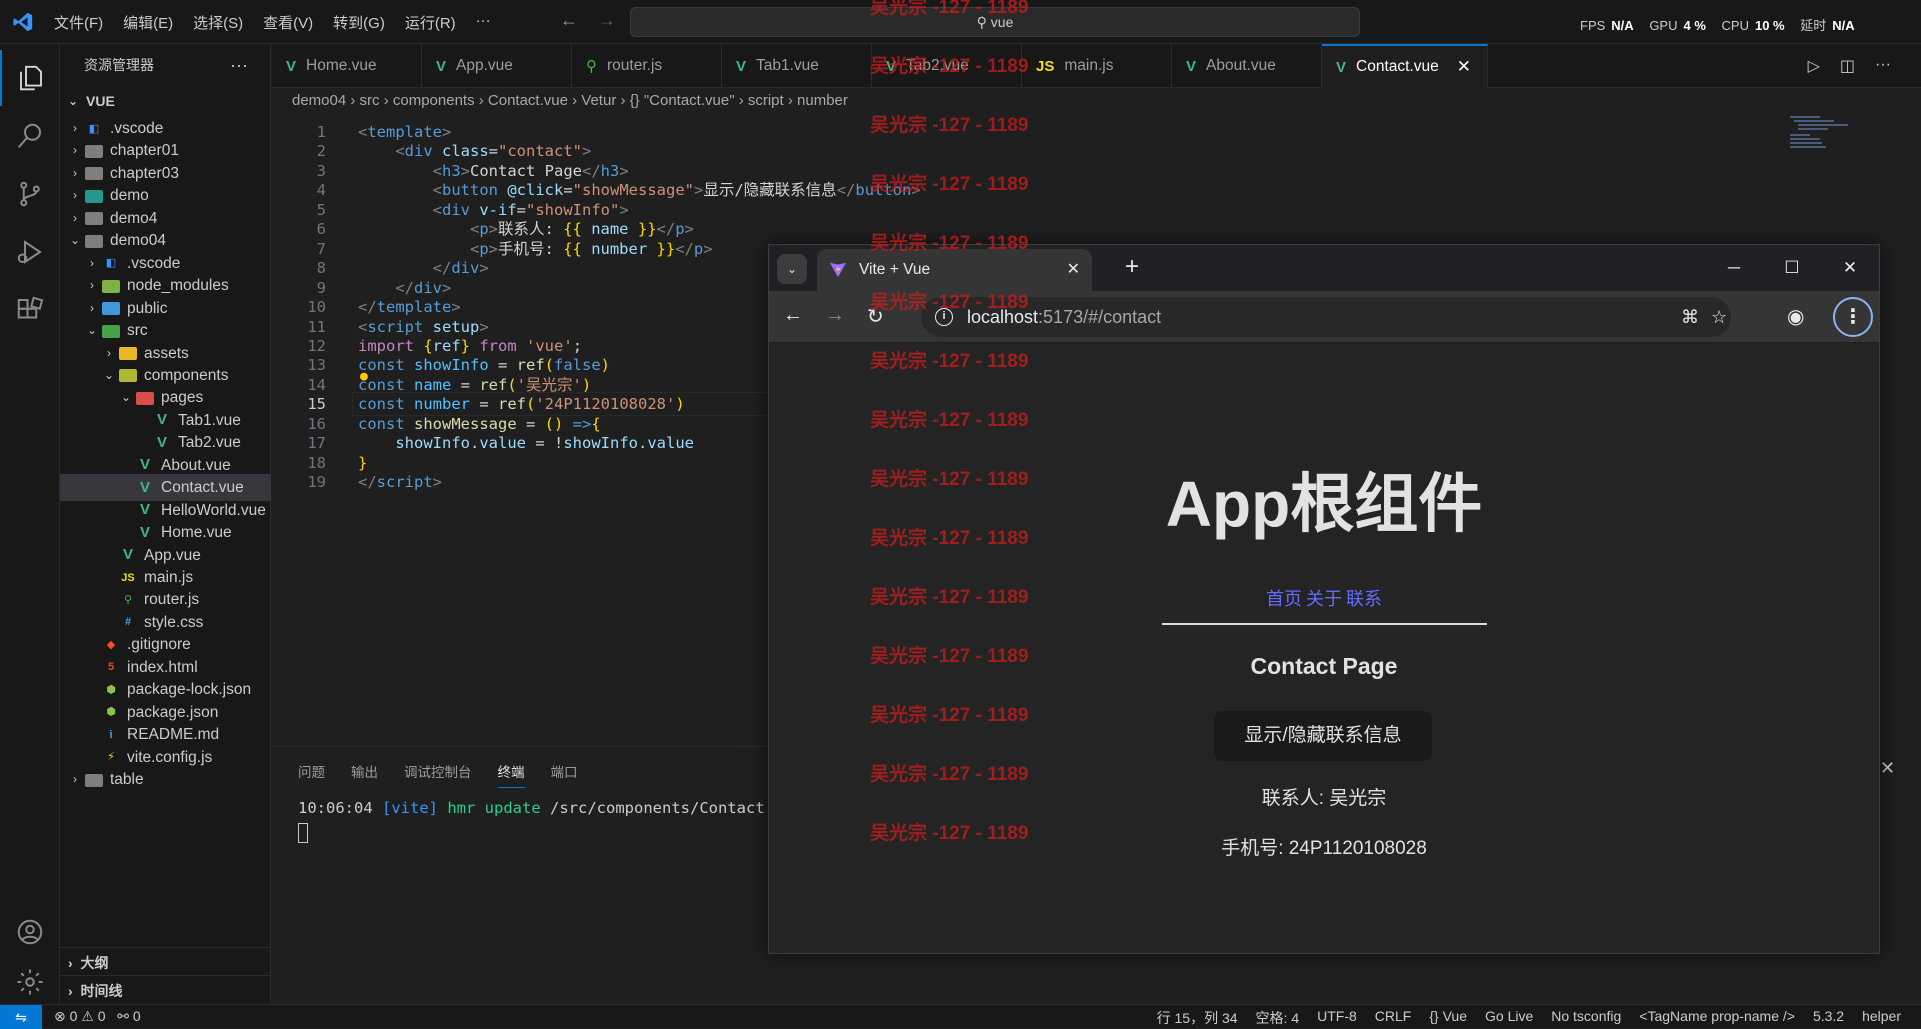 This screenshot has height=1029, width=1921. What do you see at coordinates (609, 229) in the screenshot?
I see `code-token: name` at bounding box center [609, 229].